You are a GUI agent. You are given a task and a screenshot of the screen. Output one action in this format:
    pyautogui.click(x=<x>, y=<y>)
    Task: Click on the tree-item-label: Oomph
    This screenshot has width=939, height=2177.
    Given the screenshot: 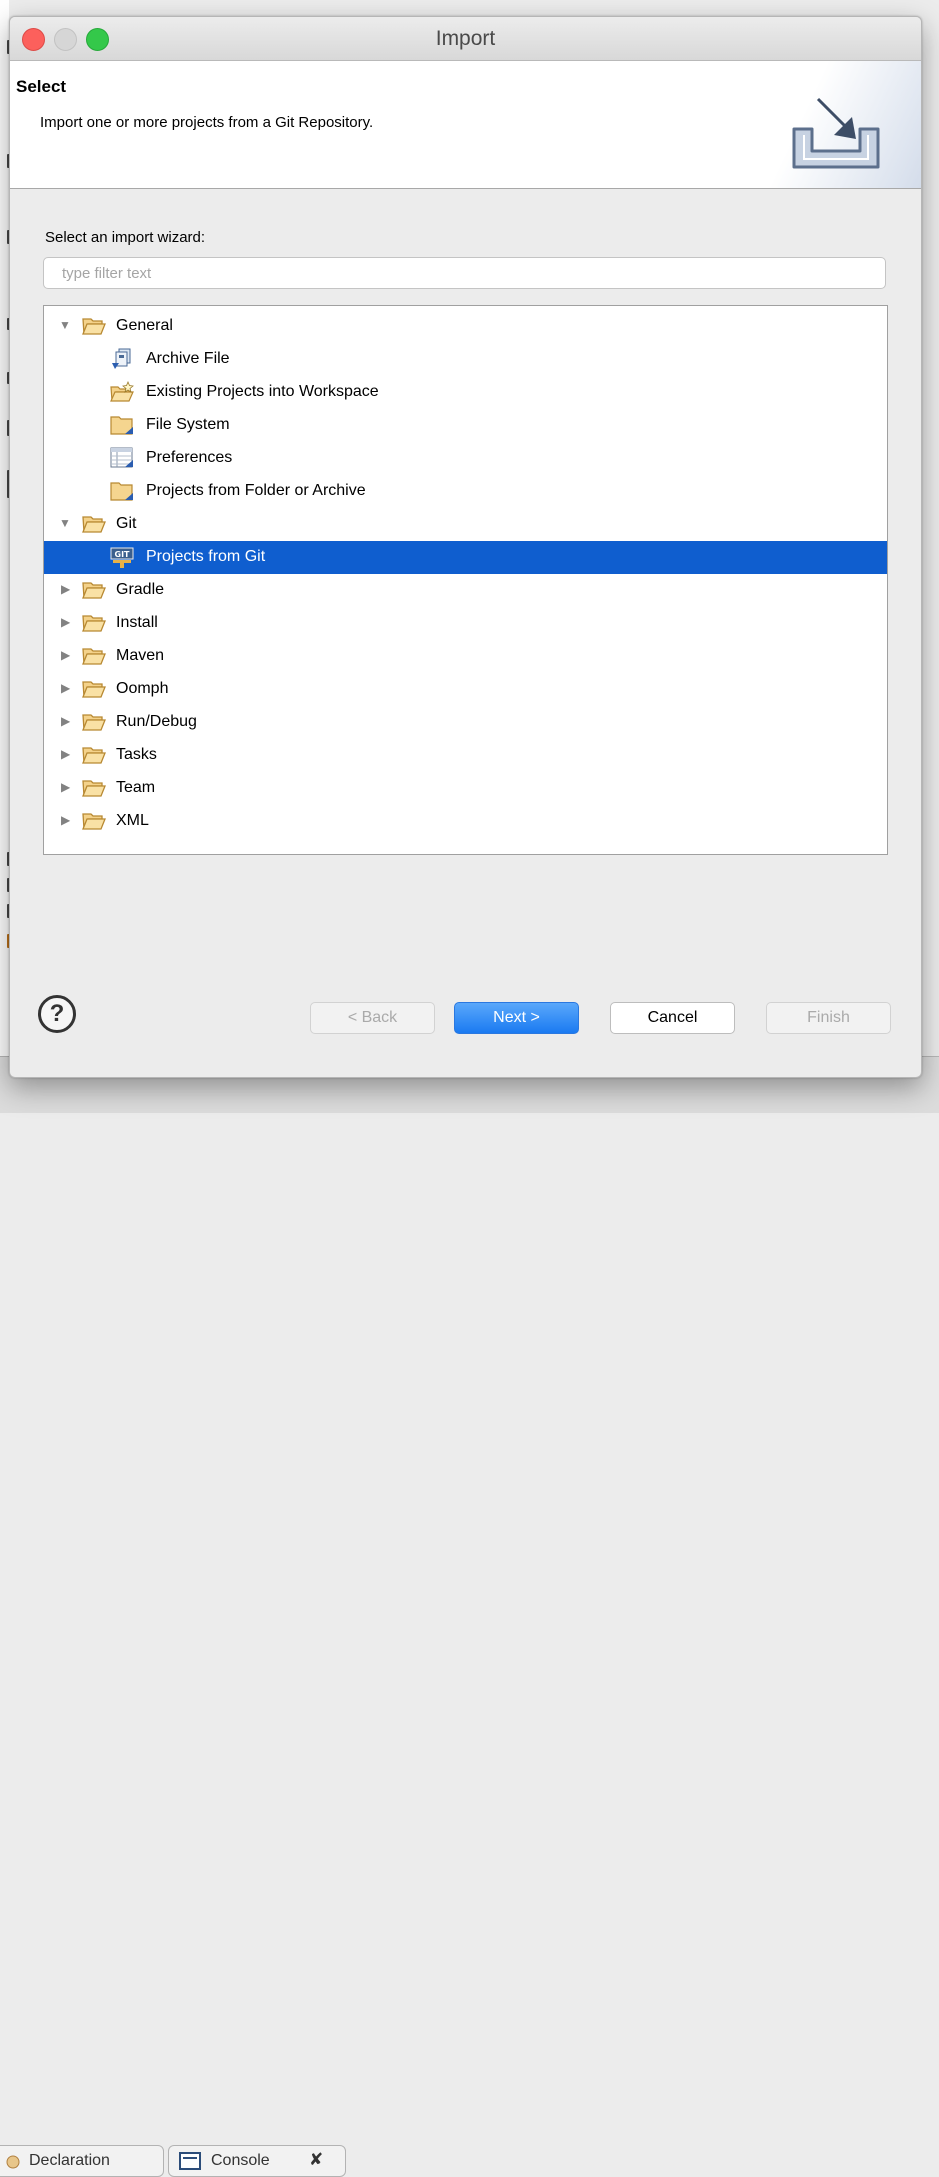 What is the action you would take?
    pyautogui.click(x=142, y=688)
    